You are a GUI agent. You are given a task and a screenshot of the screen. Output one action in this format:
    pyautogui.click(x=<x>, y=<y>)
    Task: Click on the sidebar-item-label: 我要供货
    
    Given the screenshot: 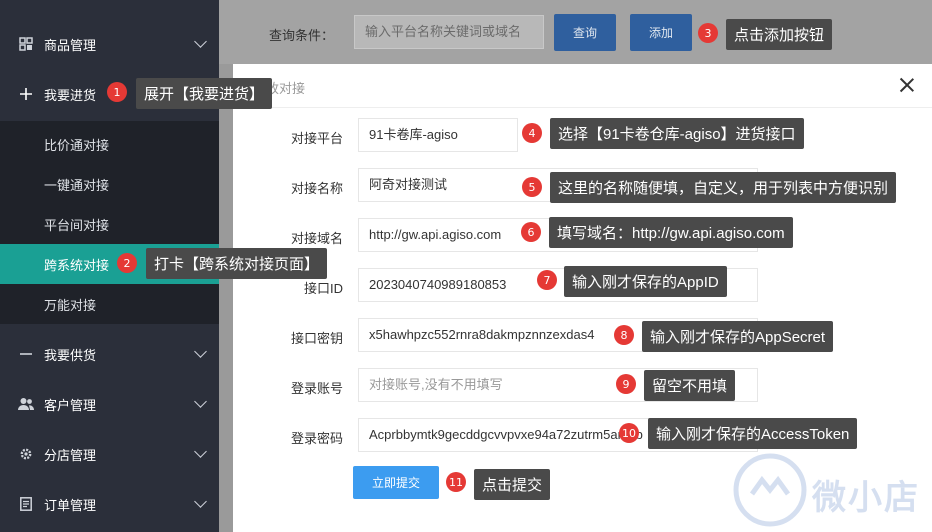 What is the action you would take?
    pyautogui.click(x=70, y=355)
    